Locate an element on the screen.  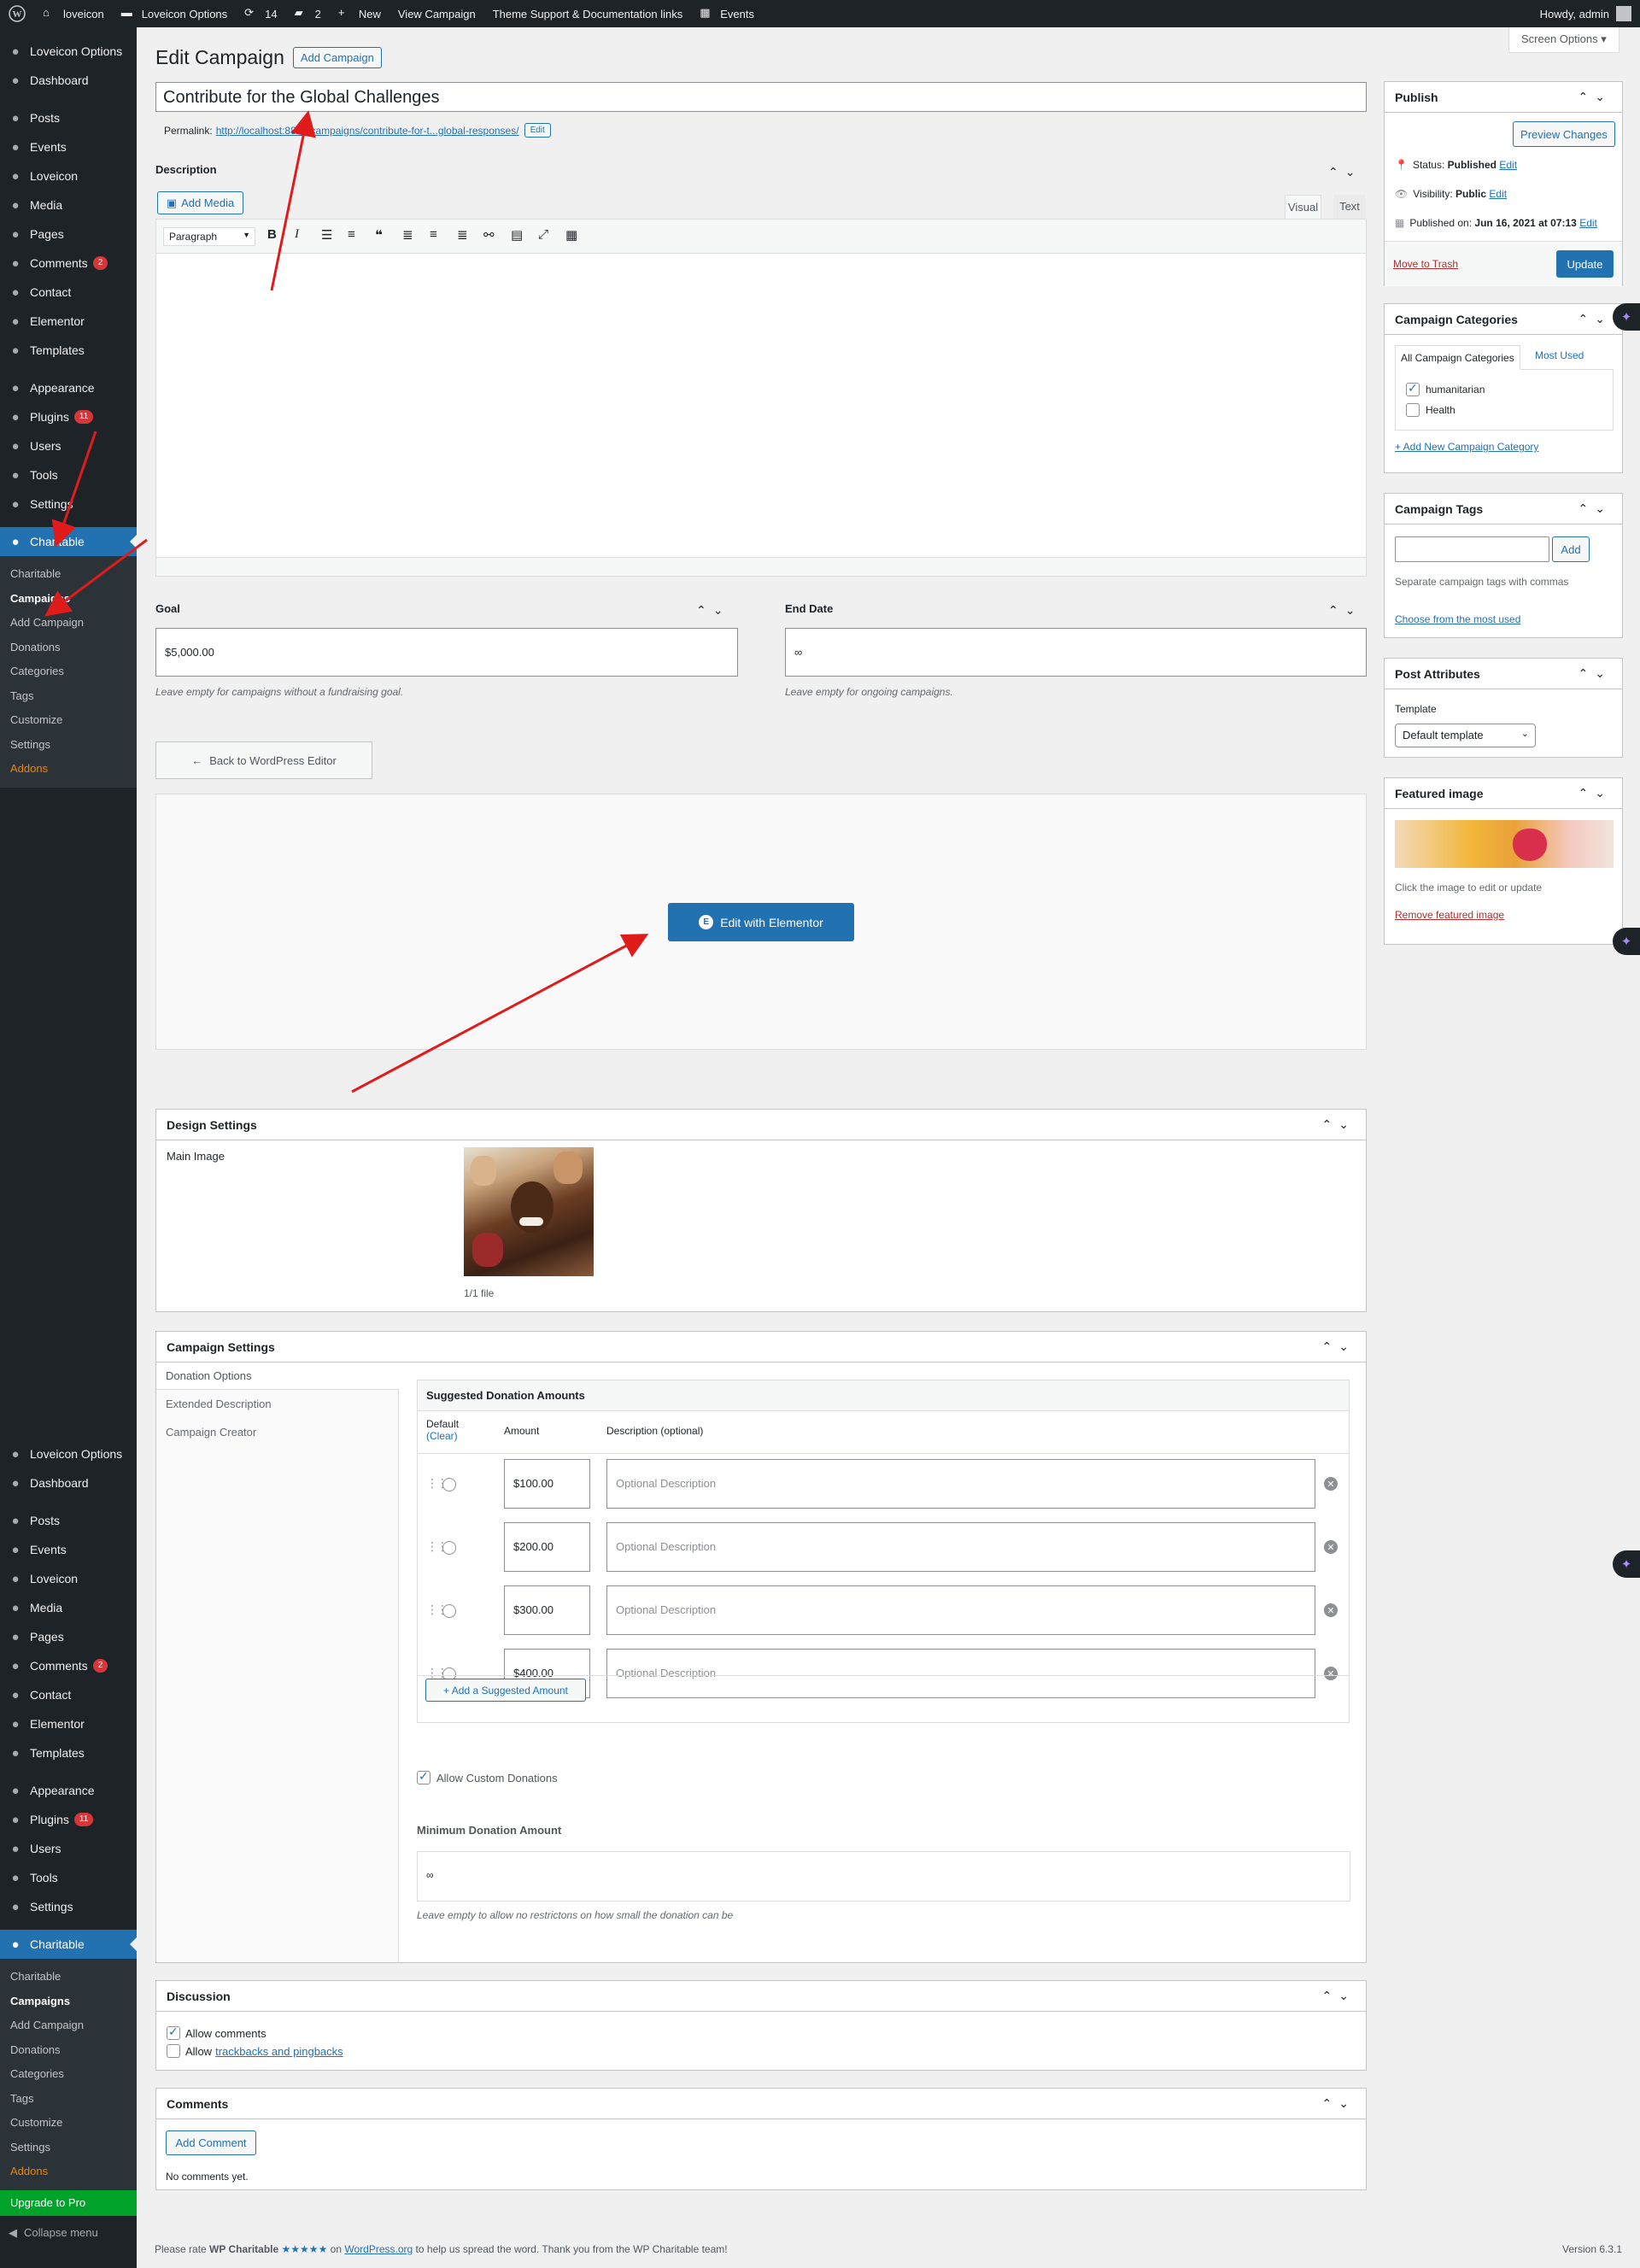
campaign-settings-header: Campaign Settings ⌃⌄ is located at coordinates (761, 1347).